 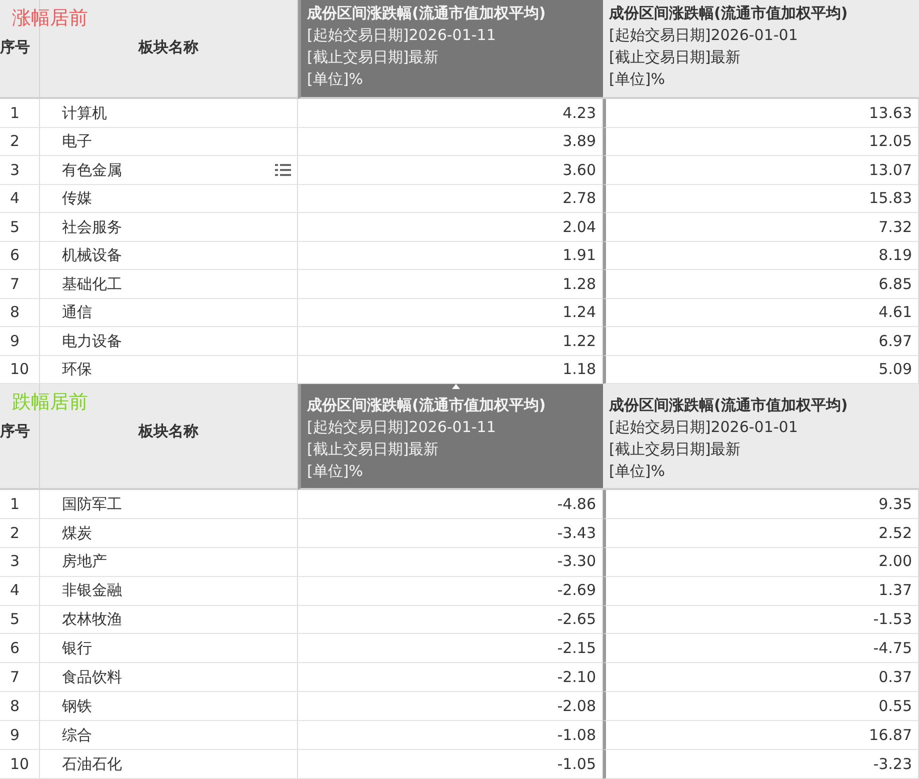 What do you see at coordinates (895, 227) in the screenshot?
I see `table-cell-text: 7.32` at bounding box center [895, 227].